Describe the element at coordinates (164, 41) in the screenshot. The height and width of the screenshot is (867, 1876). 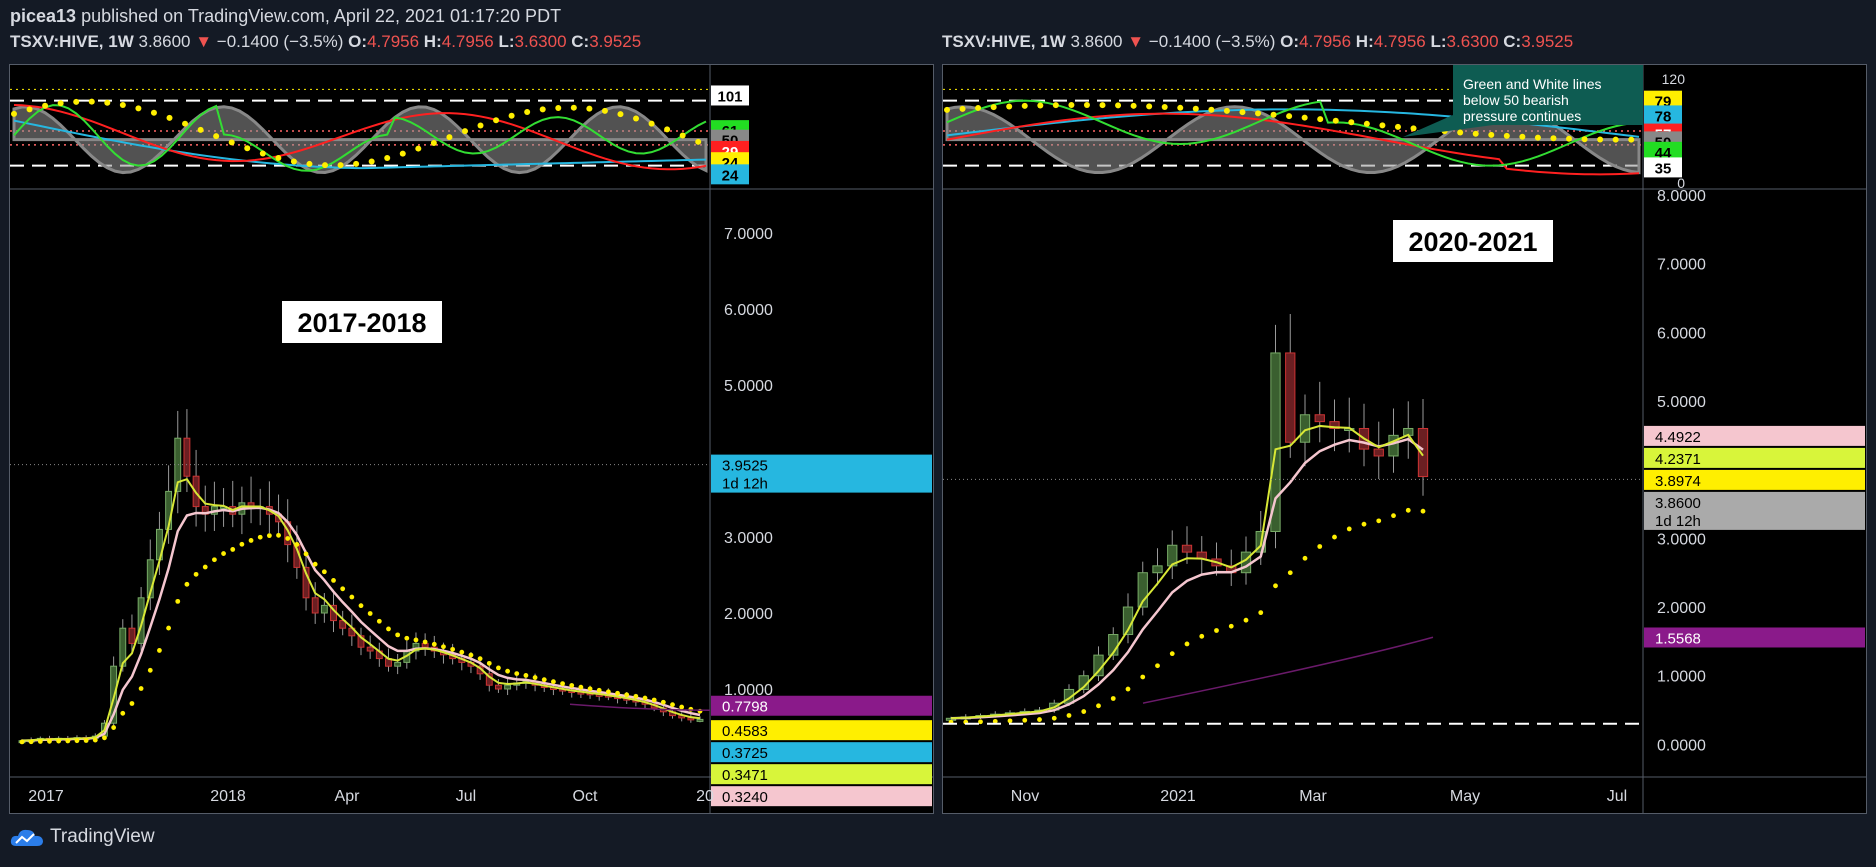
I see `last-price: 3.8600` at that location.